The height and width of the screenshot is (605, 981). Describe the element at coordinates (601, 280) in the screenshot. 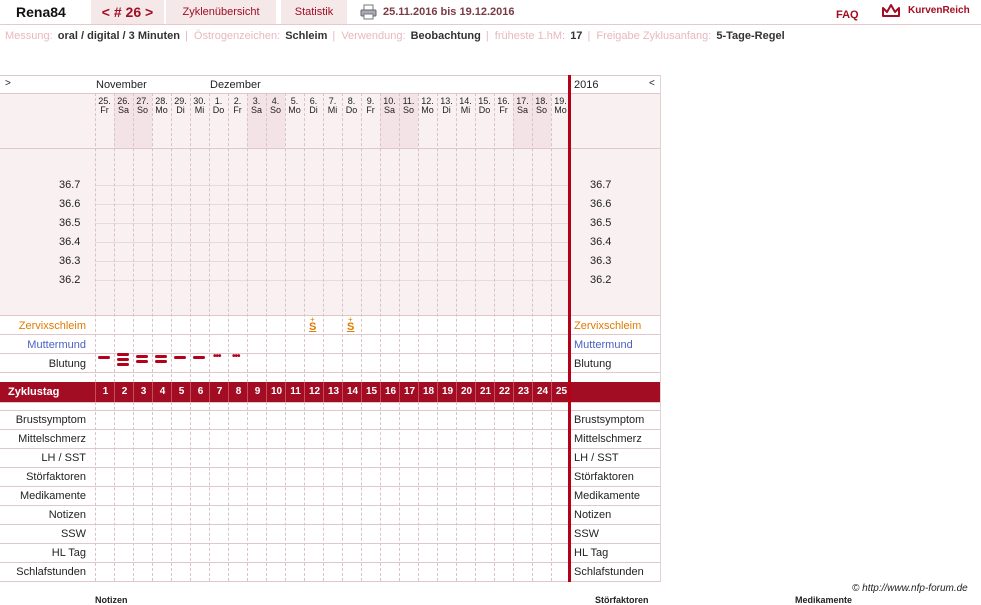

I see `temp-label-right: 36.2` at that location.